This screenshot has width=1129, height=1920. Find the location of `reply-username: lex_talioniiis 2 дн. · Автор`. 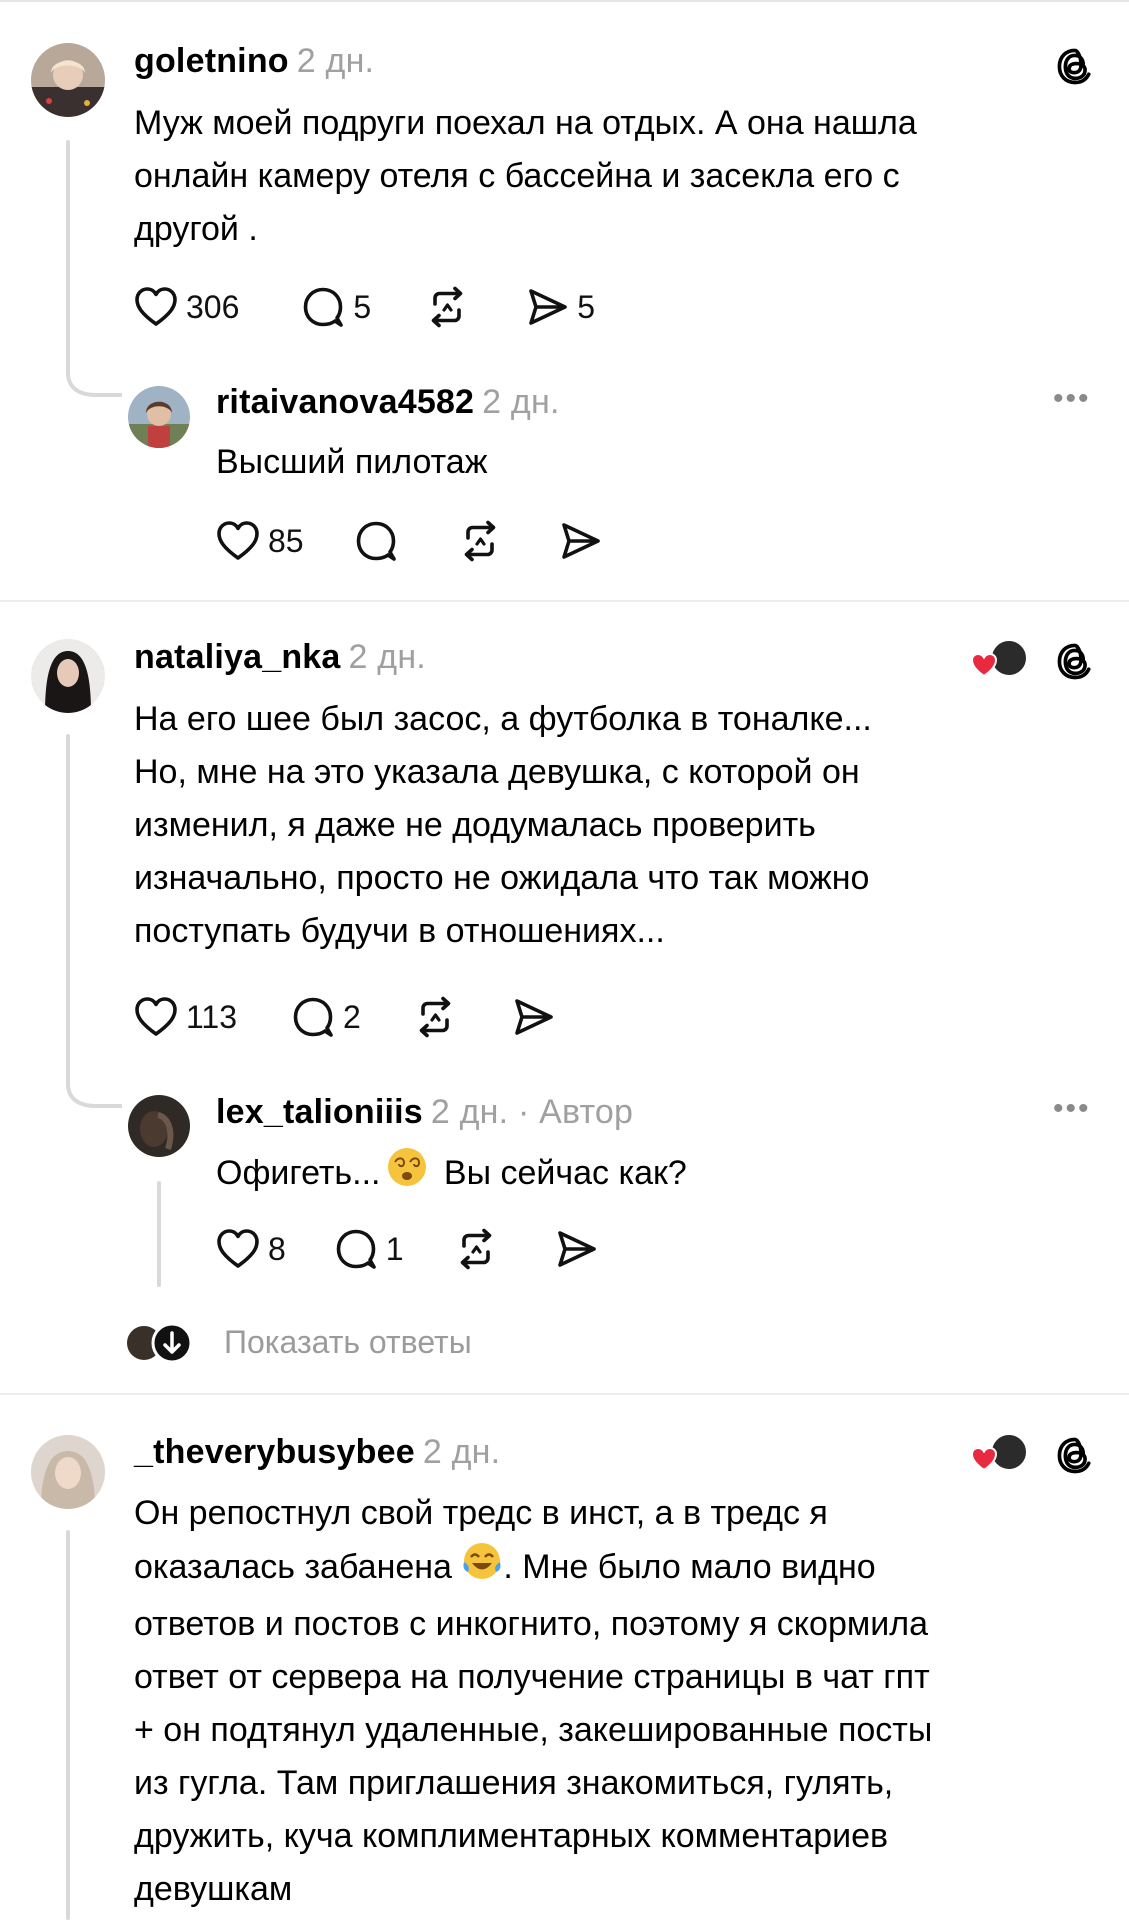

reply-username: lex_talioniiis 2 дн. · Автор is located at coordinates (424, 1112).